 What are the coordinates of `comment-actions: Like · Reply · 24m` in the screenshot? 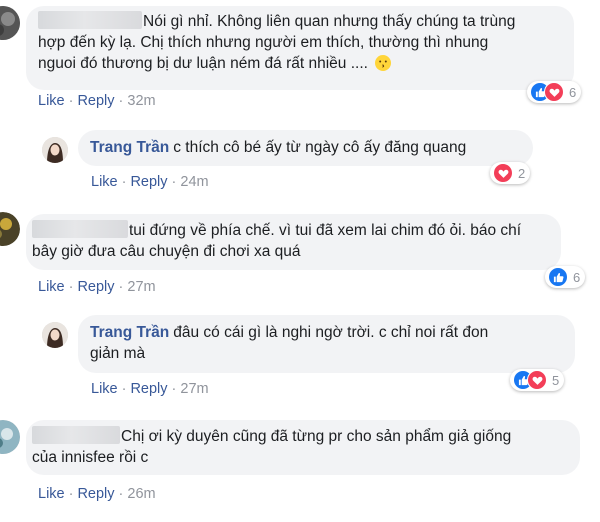 It's located at (150, 182).